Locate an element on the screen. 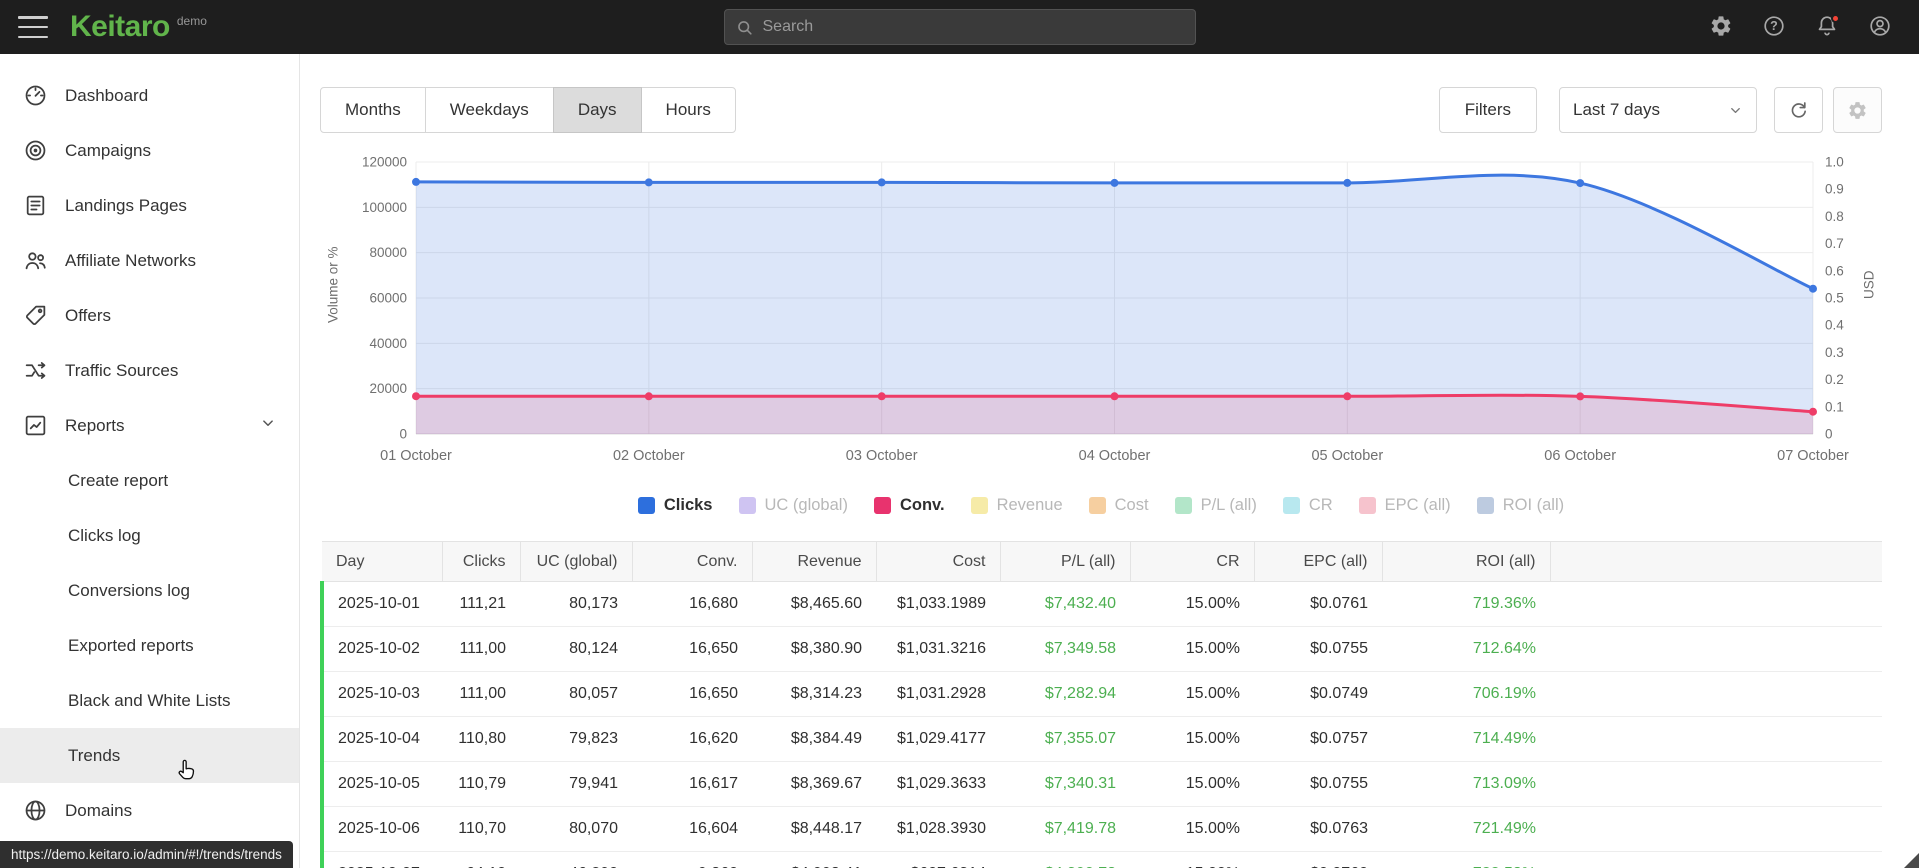 The height and width of the screenshot is (868, 1919). col-roi-all: ROI (all) is located at coordinates (1466, 561).